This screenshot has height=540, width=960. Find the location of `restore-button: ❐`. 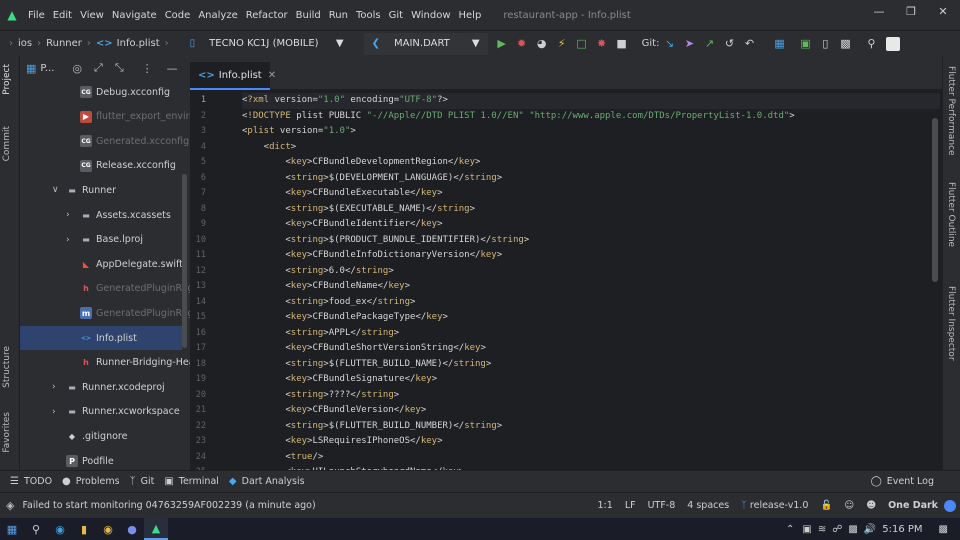

restore-button: ❐ is located at coordinates (911, 11).